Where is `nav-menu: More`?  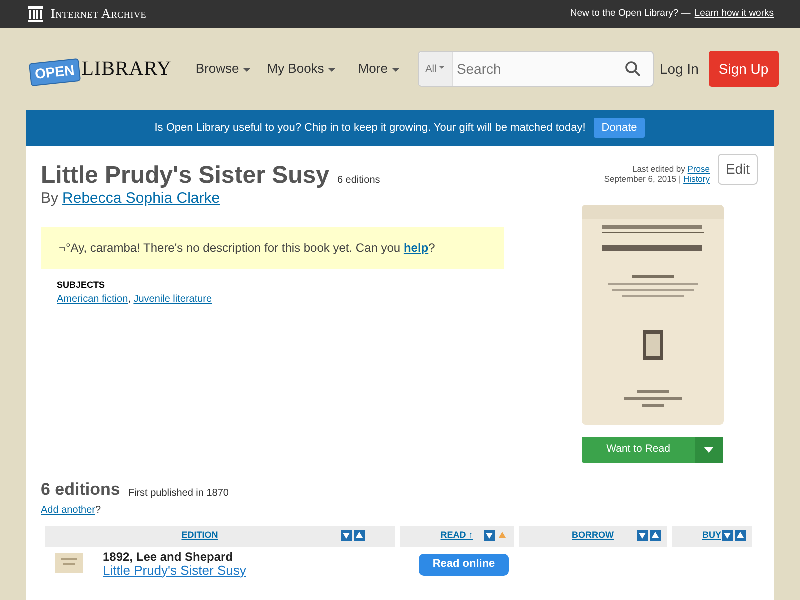
nav-menu: More is located at coordinates (379, 69).